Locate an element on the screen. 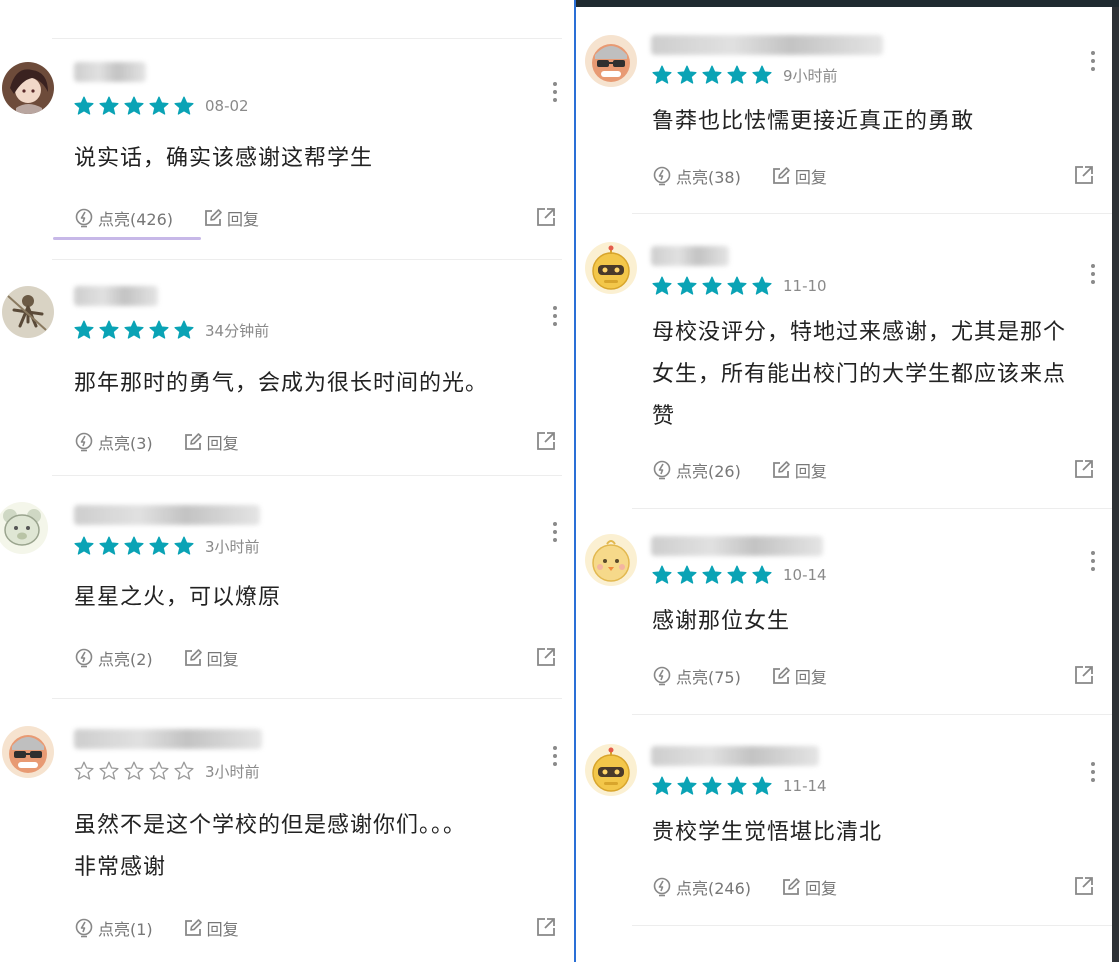 This screenshot has width=1119, height=962. like-button: 点亮(3) is located at coordinates (113, 442).